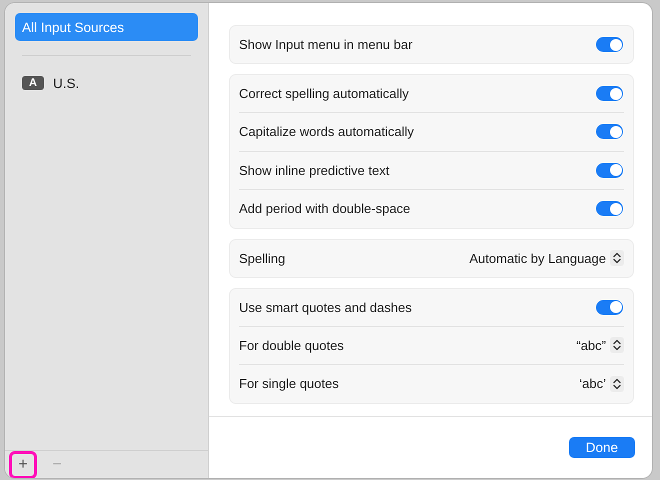  Describe the element at coordinates (546, 258) in the screenshot. I see `popup-button: Automatic by Language` at that location.